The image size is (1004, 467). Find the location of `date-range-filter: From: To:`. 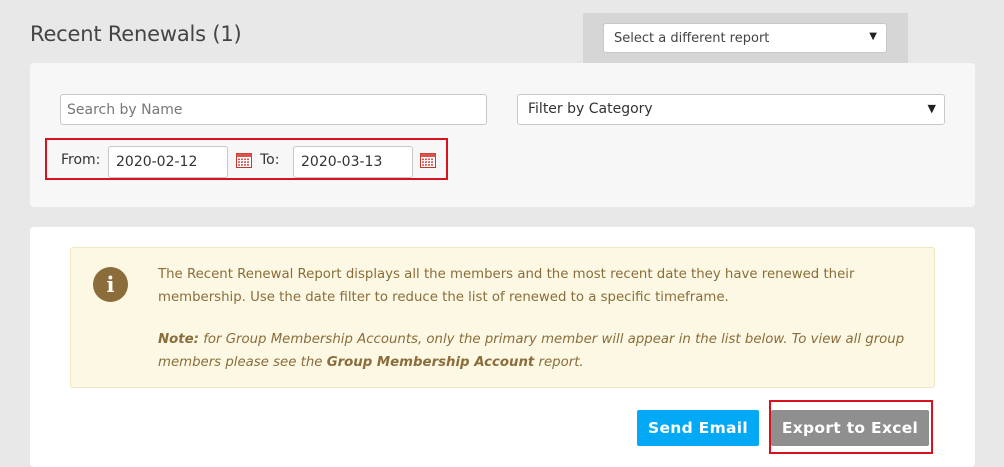

date-range-filter: From: To: is located at coordinates (246, 159).